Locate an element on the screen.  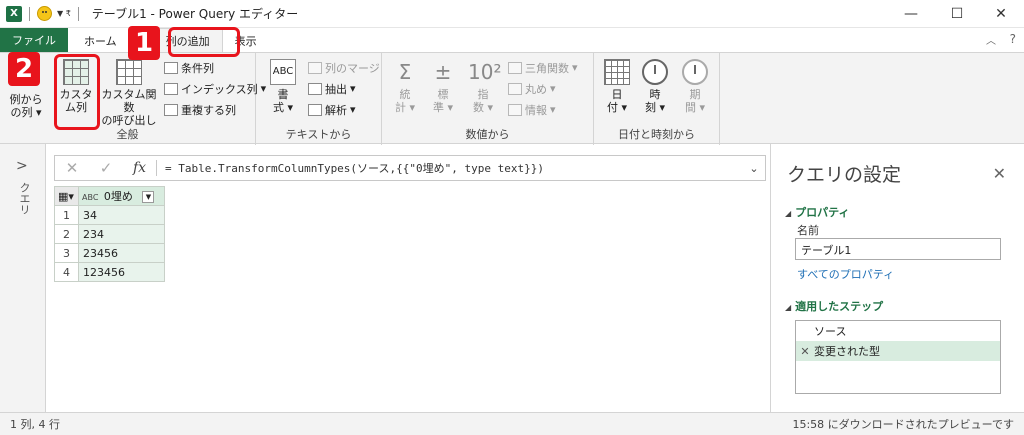
duplicate-column-button: 重複する列 is located at coordinates (200, 109).